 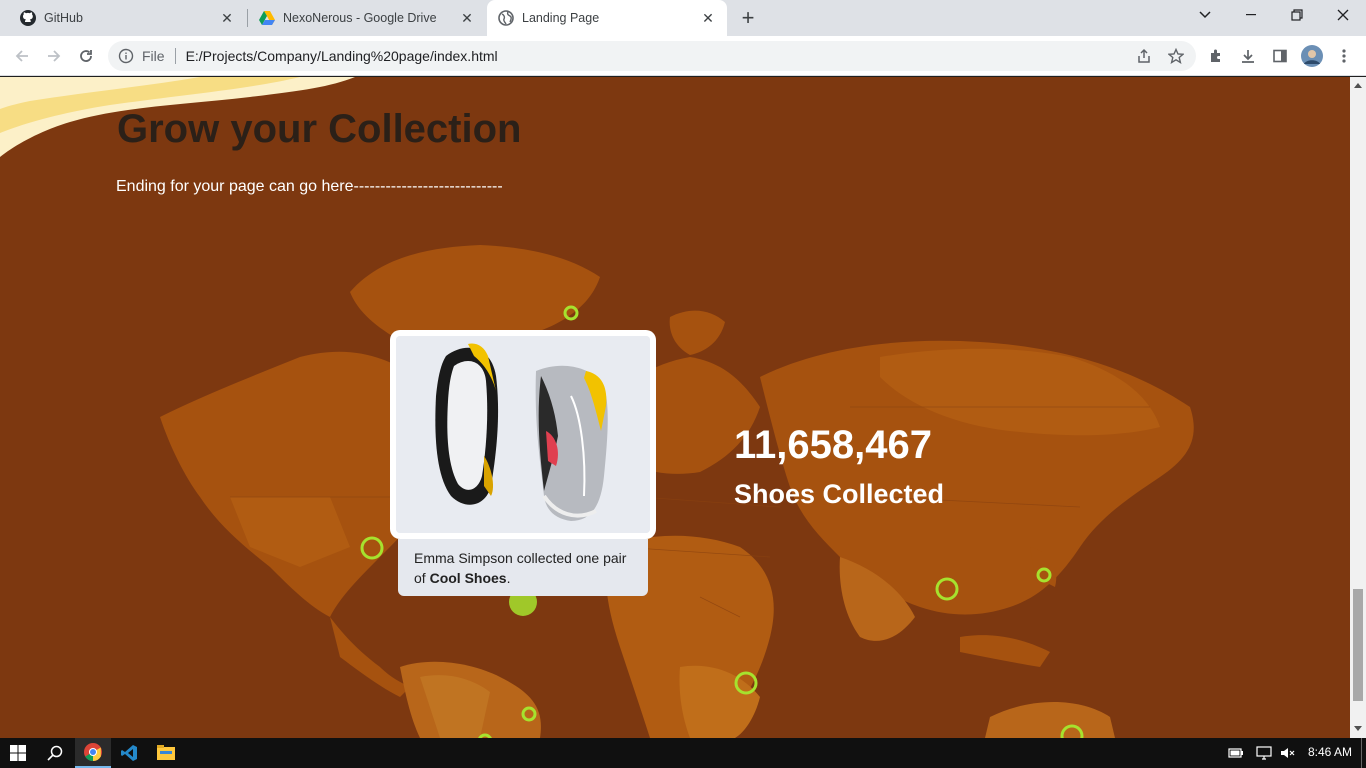 I want to click on scroll-up-icon, so click(x=1358, y=85).